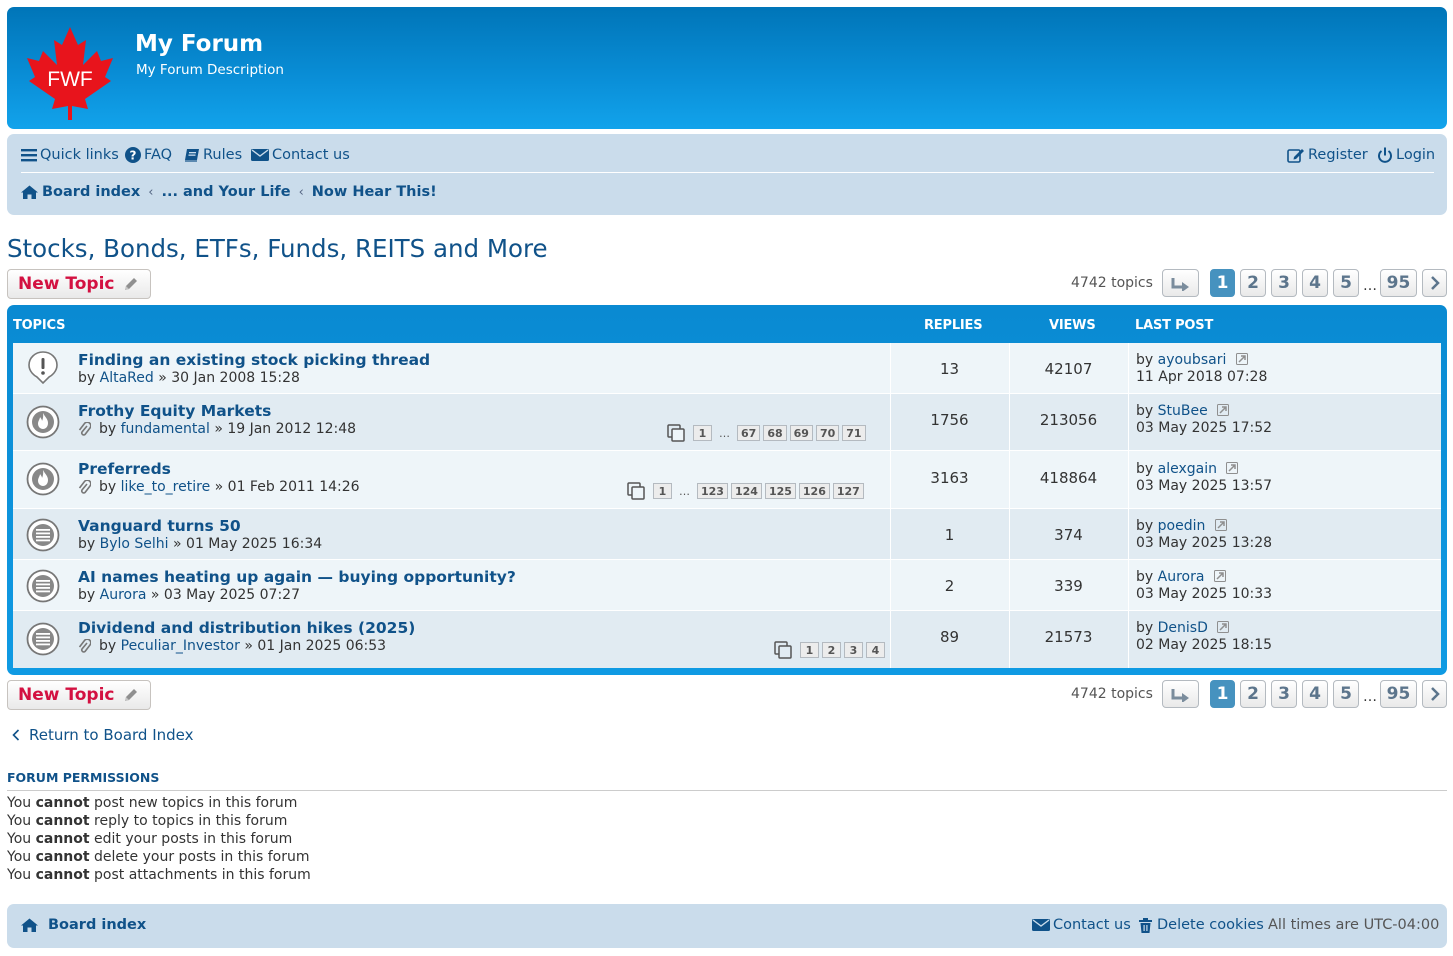 This screenshot has height=956, width=1453. I want to click on topic-title-link: Dividend and distribution hikes (2025), so click(246, 628).